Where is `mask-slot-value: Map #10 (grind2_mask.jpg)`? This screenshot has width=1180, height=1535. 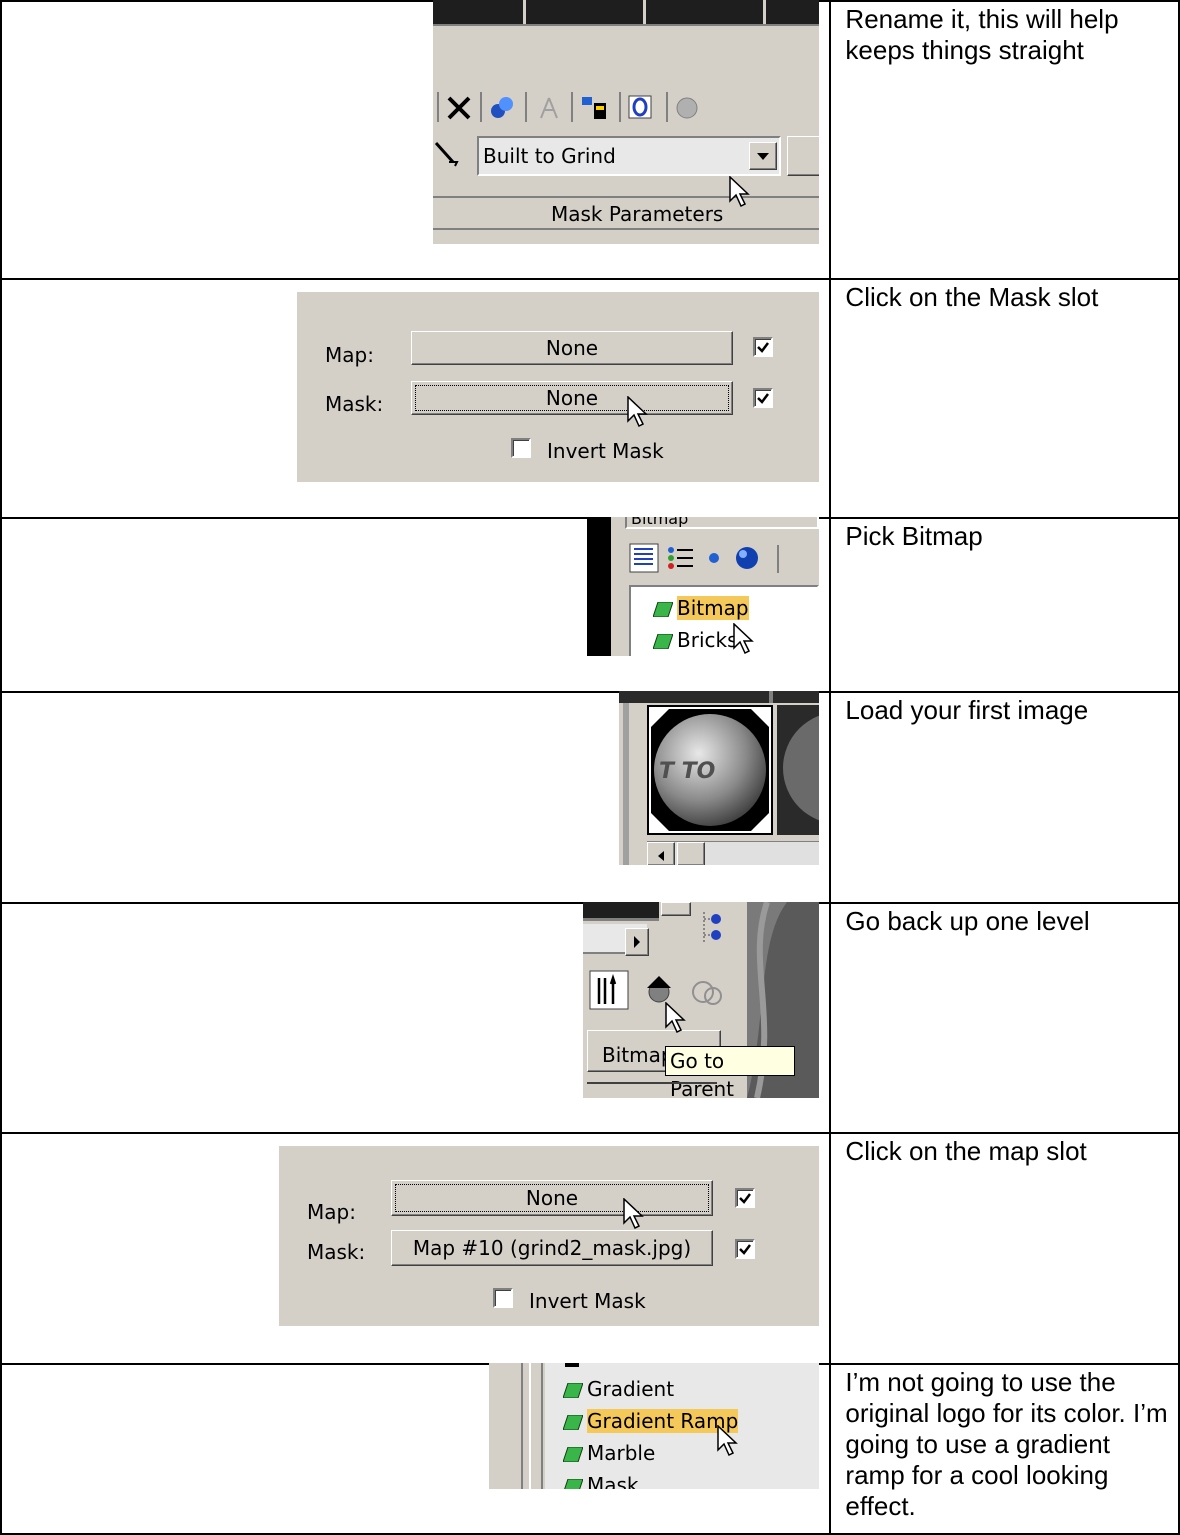 mask-slot-value: Map #10 (grind2_mask.jpg) is located at coordinates (552, 1248).